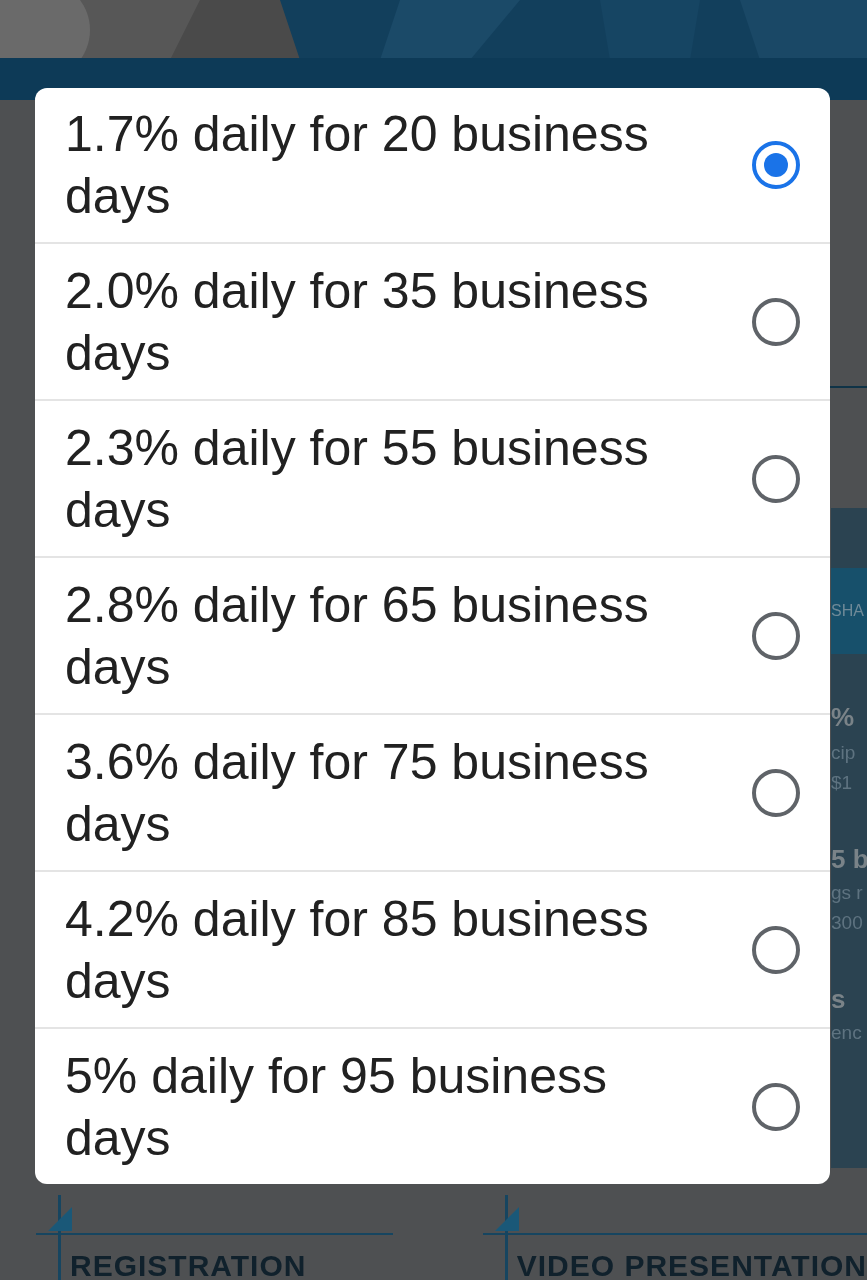  I want to click on option-label: 4.2% daily for 85 business days, so click(357, 950).